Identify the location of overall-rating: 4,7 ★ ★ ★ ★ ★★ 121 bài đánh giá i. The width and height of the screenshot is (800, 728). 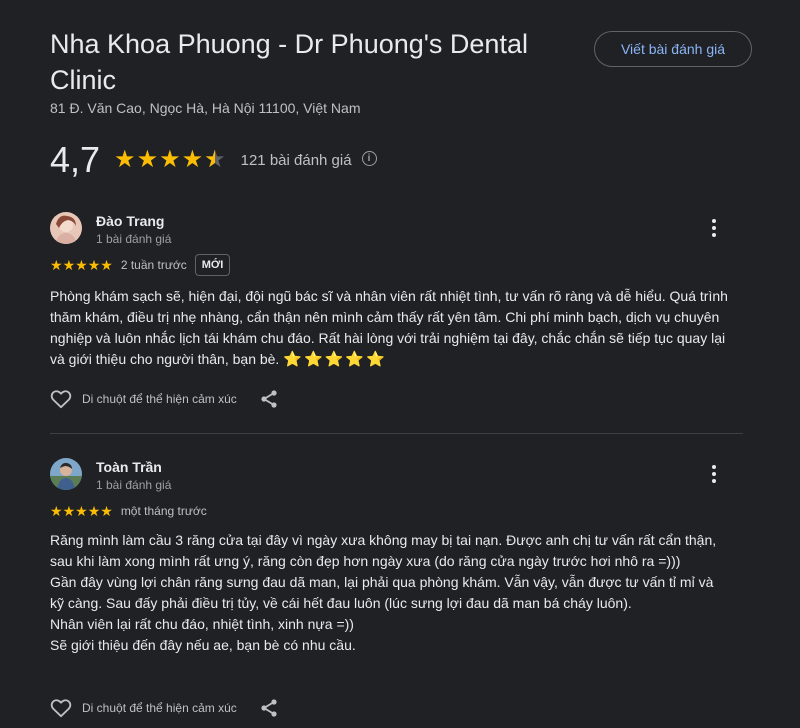
(213, 160).